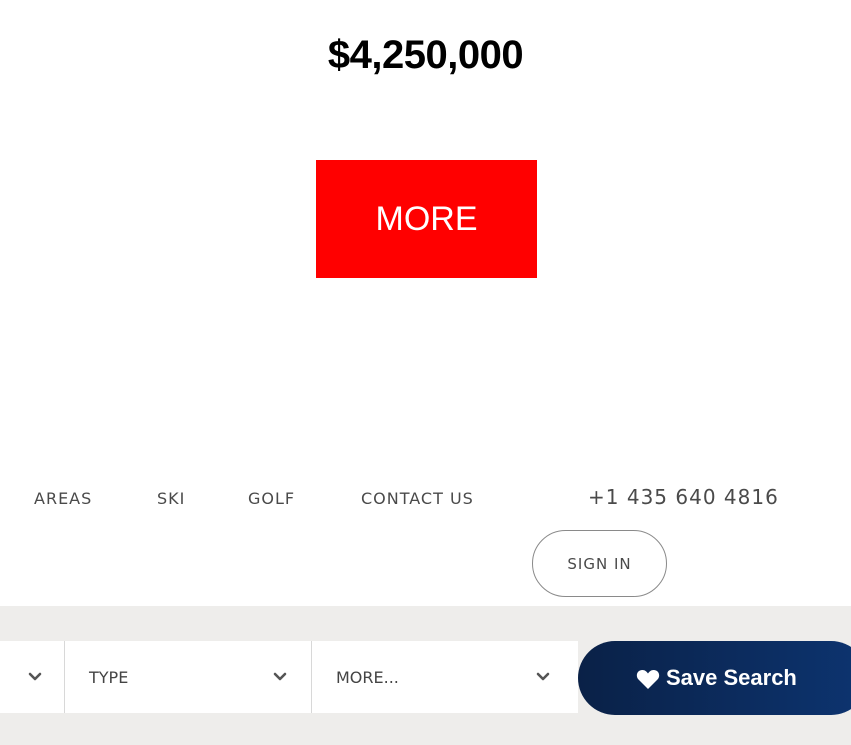  I want to click on nav-item-ski: SKI, so click(171, 498).